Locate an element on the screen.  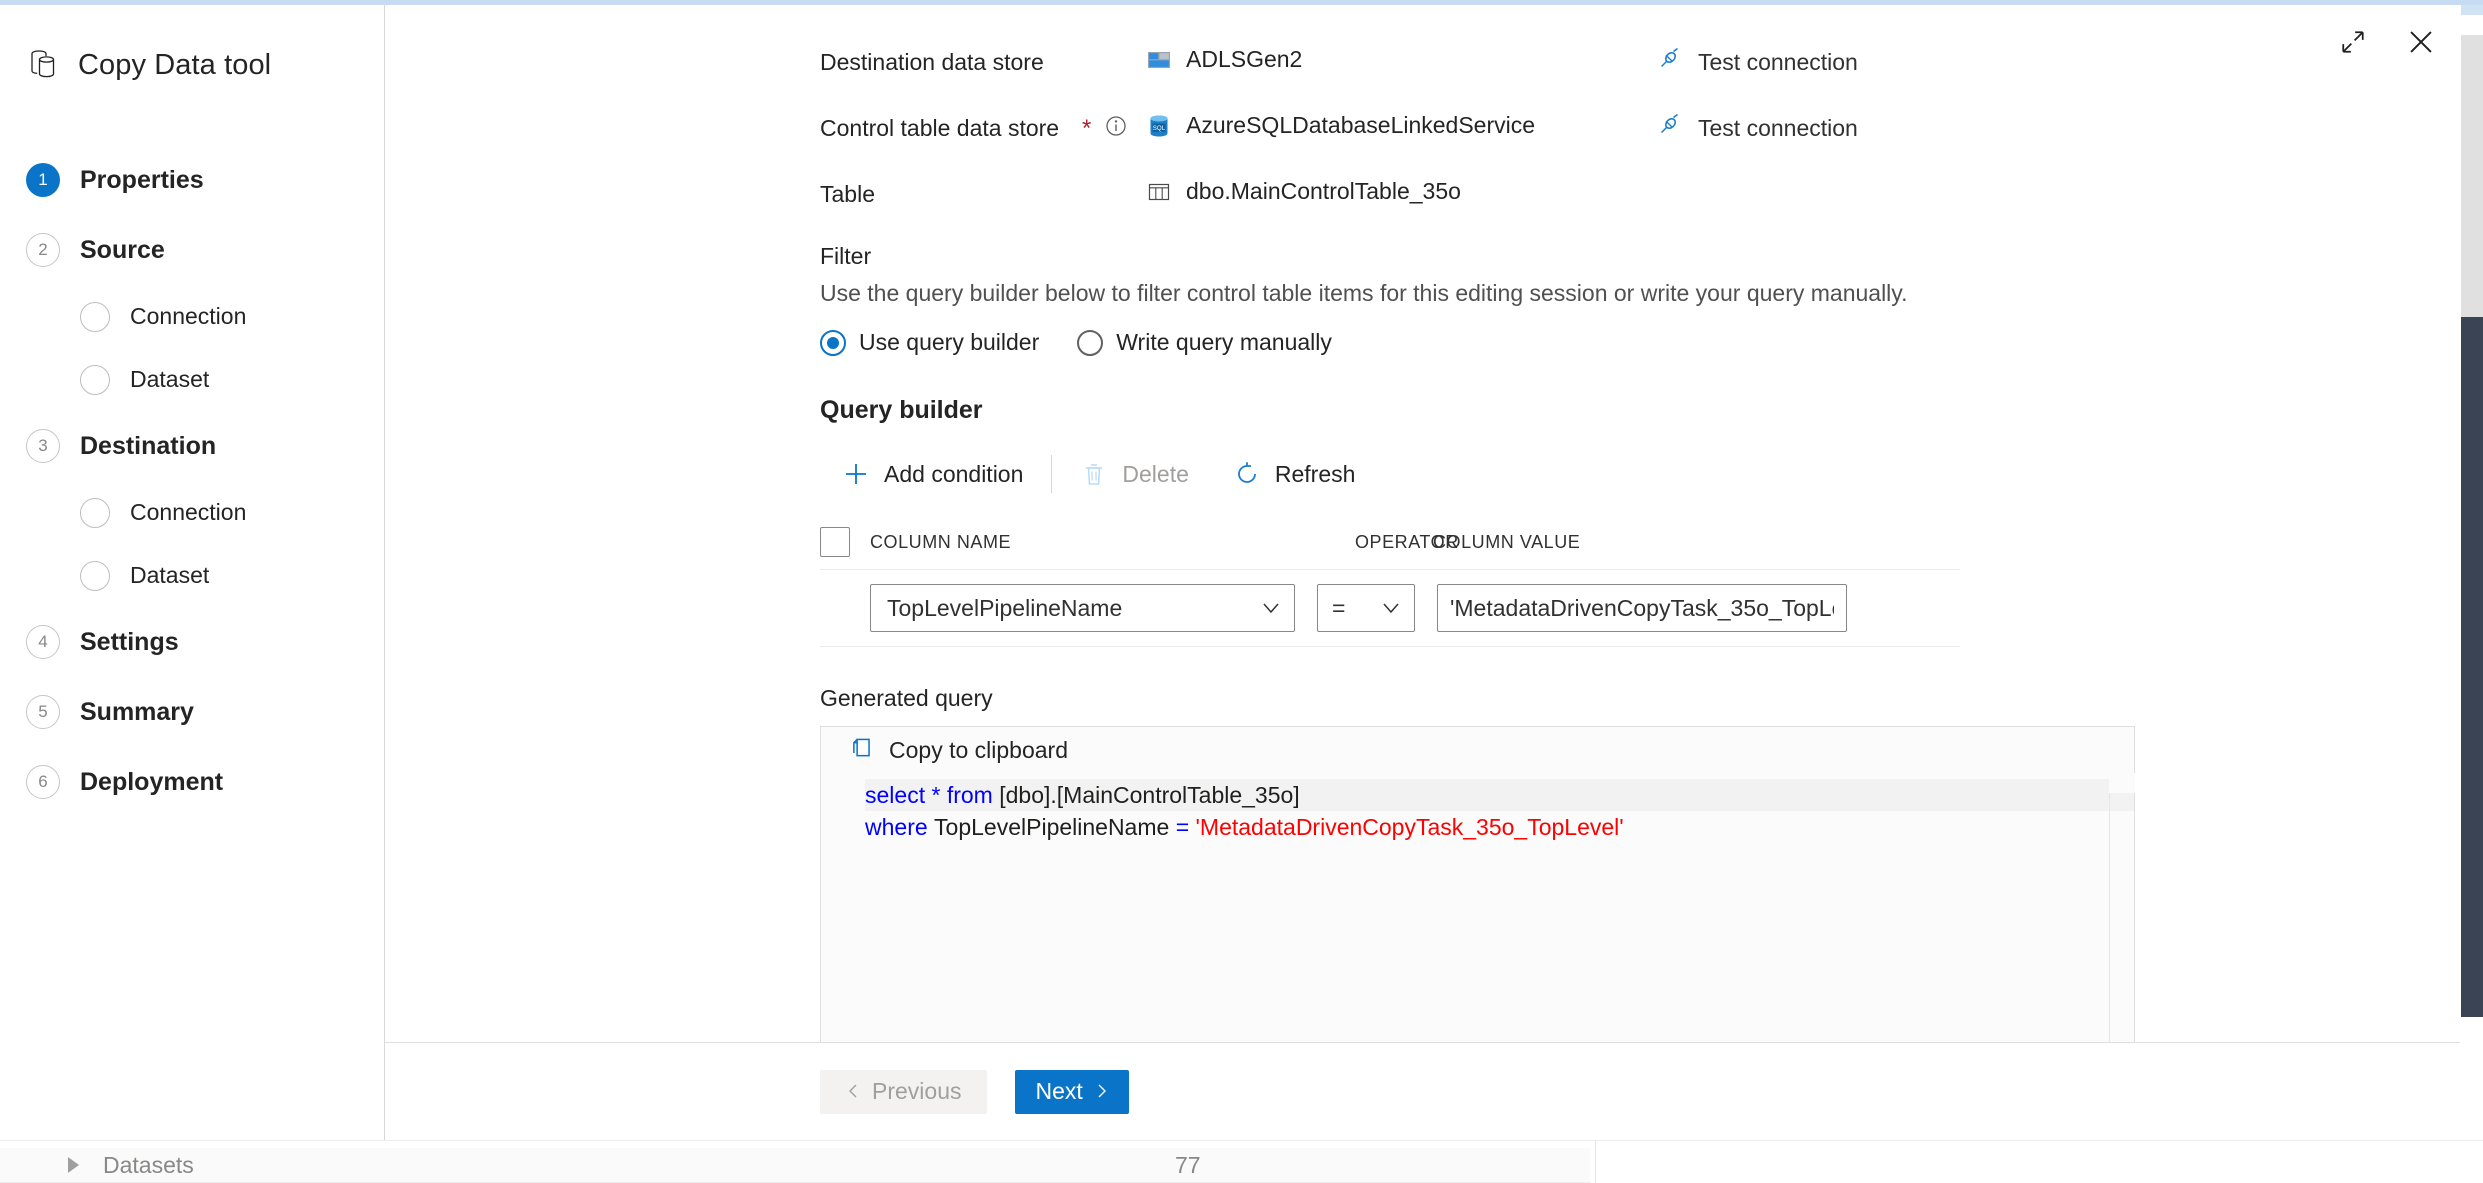
copy-to-clipboard-label: Copy to clipboard is located at coordinates (978, 749).